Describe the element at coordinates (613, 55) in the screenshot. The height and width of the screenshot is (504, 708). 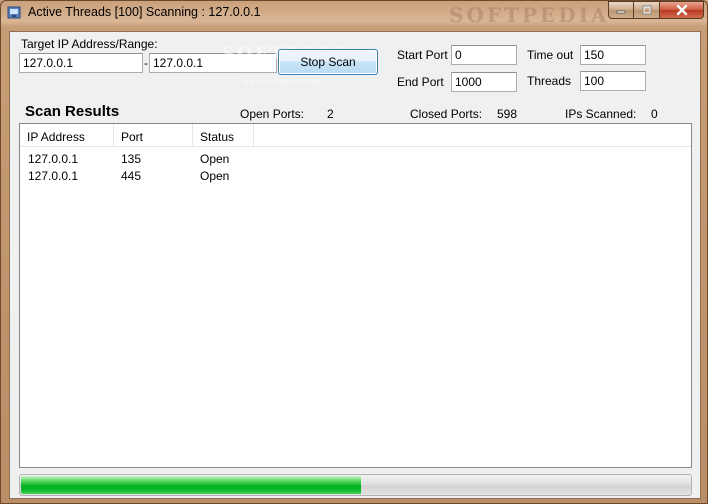
I see `timeout-input: 150` at that location.